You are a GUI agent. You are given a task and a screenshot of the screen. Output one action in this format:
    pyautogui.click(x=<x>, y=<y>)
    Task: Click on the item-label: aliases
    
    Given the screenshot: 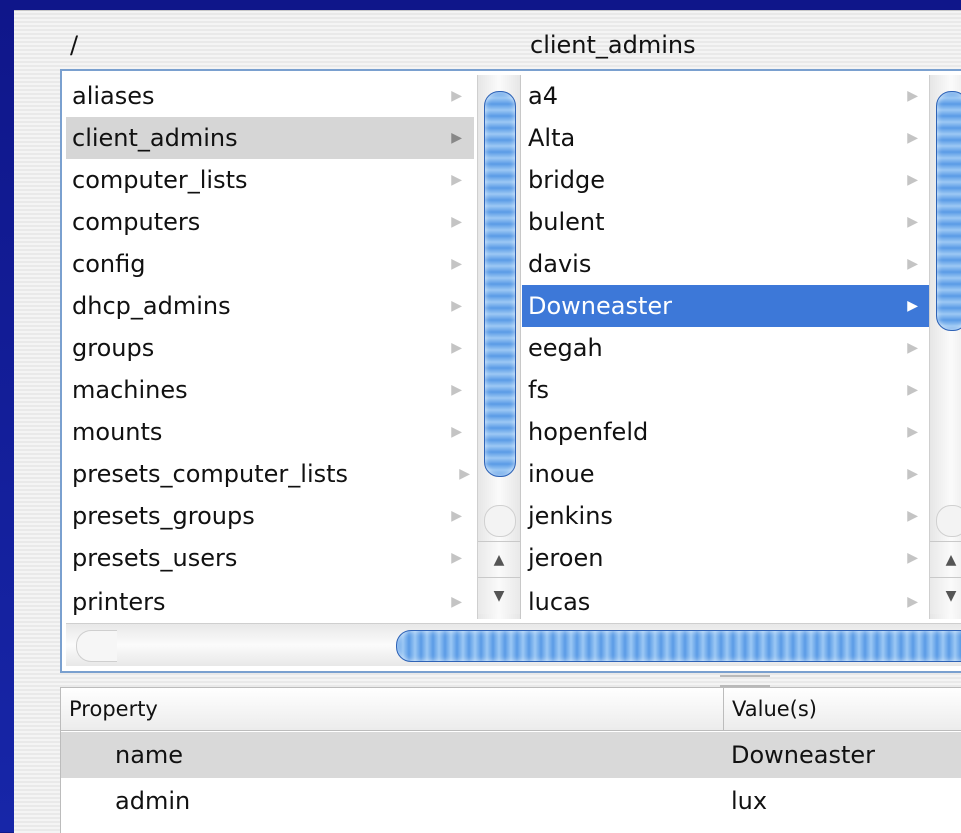 What is the action you would take?
    pyautogui.click(x=113, y=96)
    